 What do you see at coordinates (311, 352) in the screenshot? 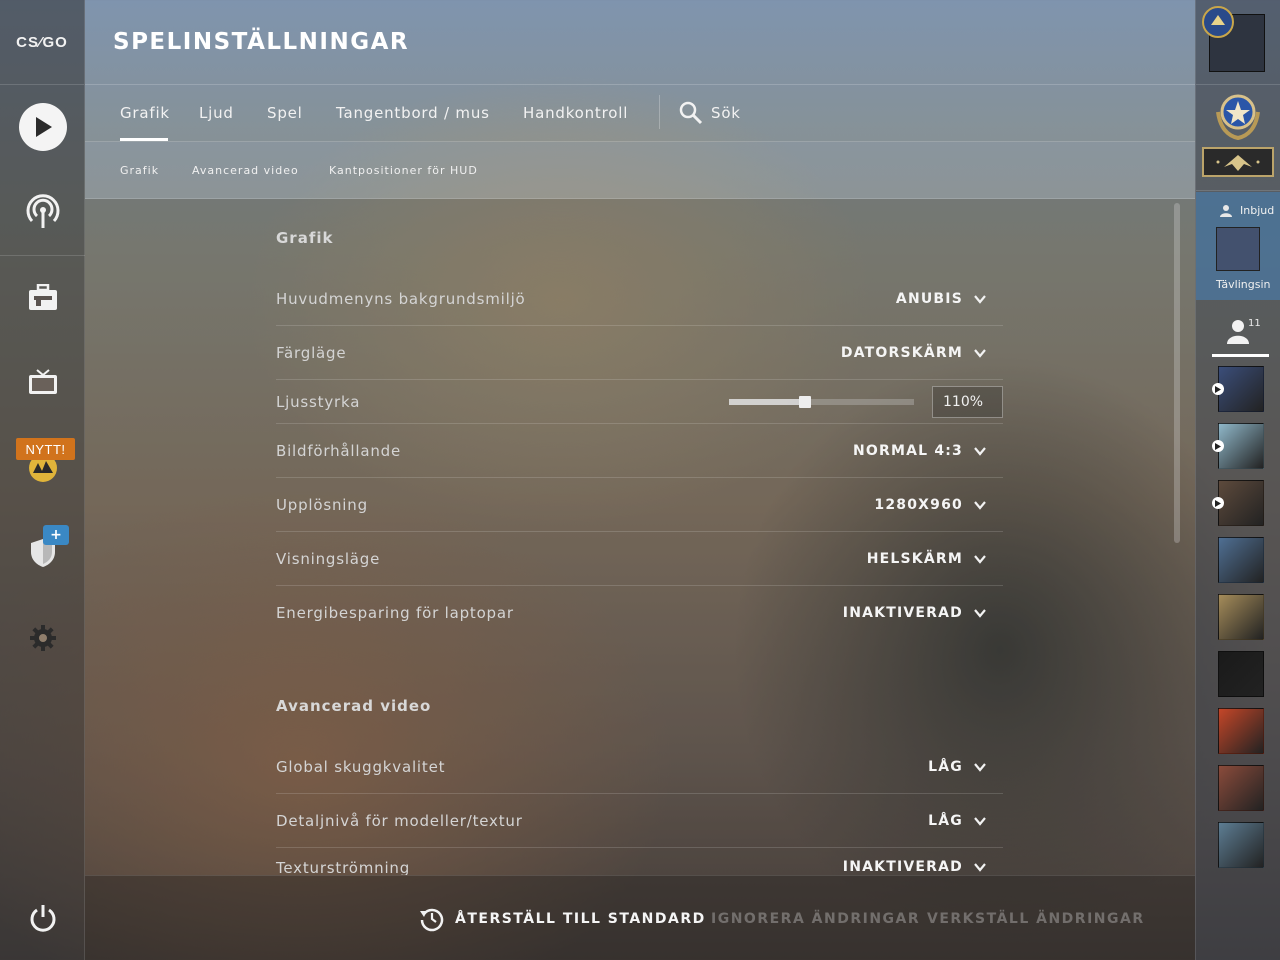
I see `setting-label: Färgläge` at bounding box center [311, 352].